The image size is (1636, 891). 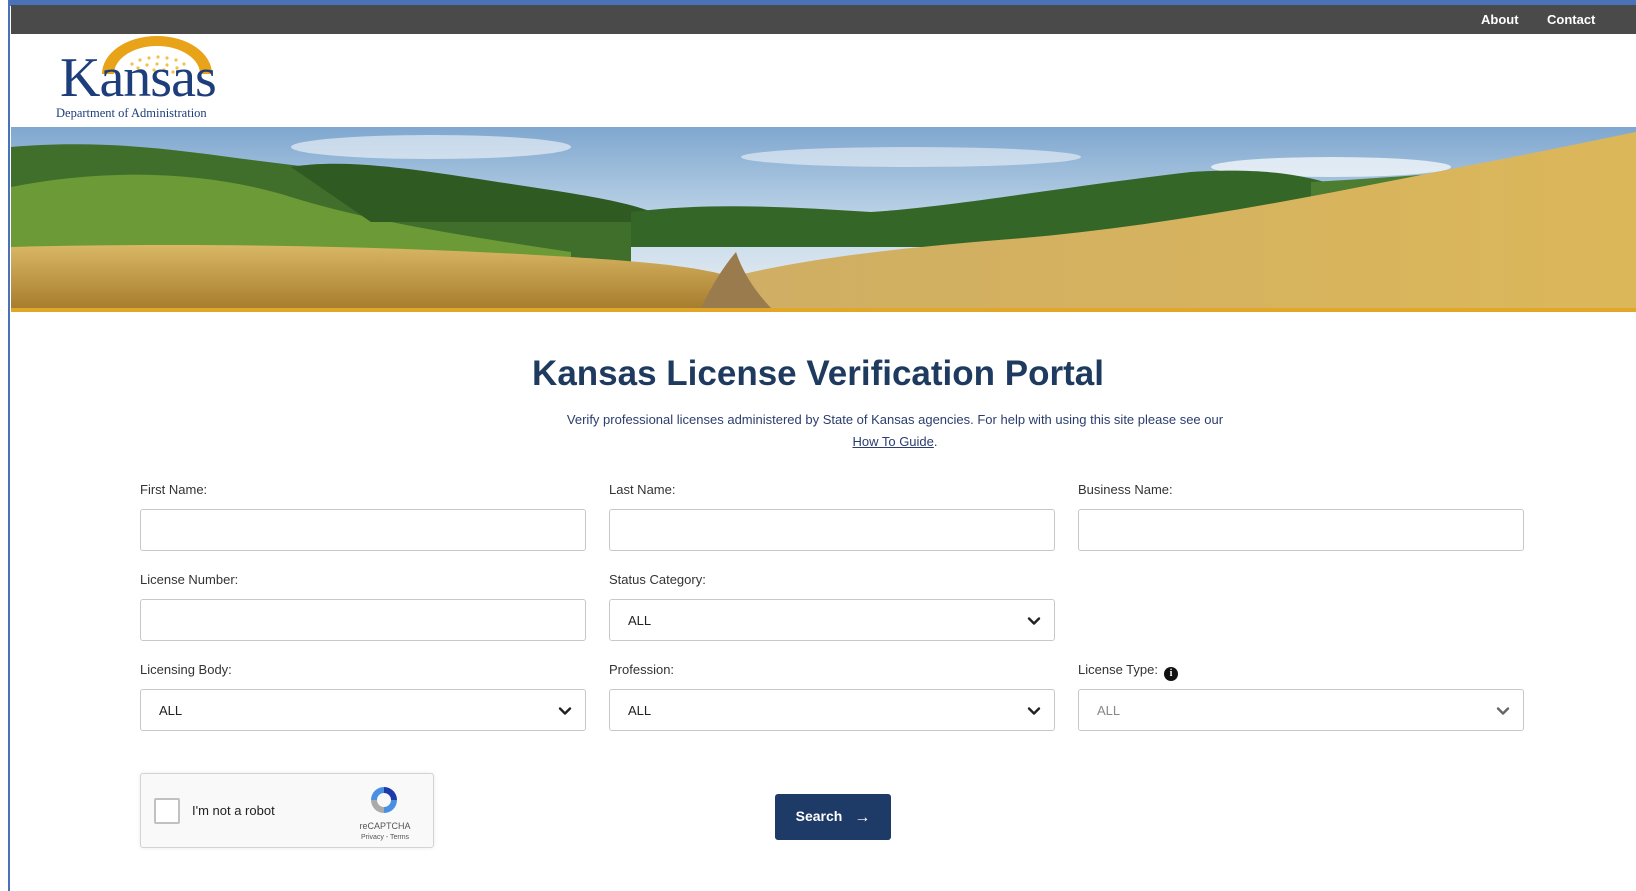 What do you see at coordinates (385, 826) in the screenshot?
I see `recaptcha-brand: reCAPTCHA` at bounding box center [385, 826].